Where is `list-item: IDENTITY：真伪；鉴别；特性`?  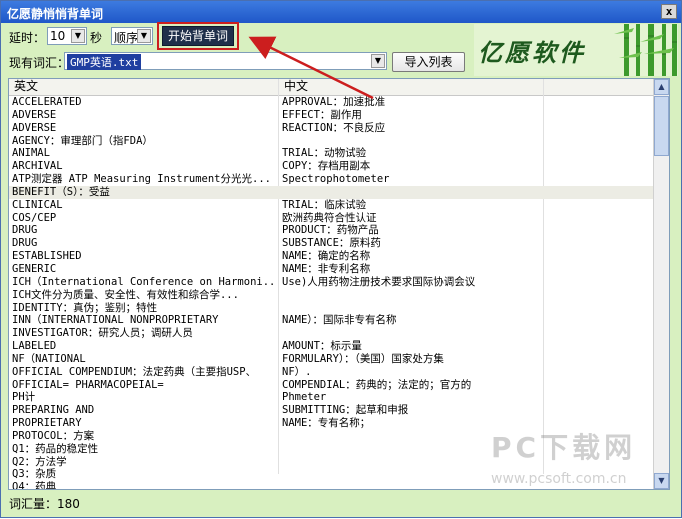 list-item: IDENTITY：真伪；鉴别；特性 is located at coordinates (331, 308).